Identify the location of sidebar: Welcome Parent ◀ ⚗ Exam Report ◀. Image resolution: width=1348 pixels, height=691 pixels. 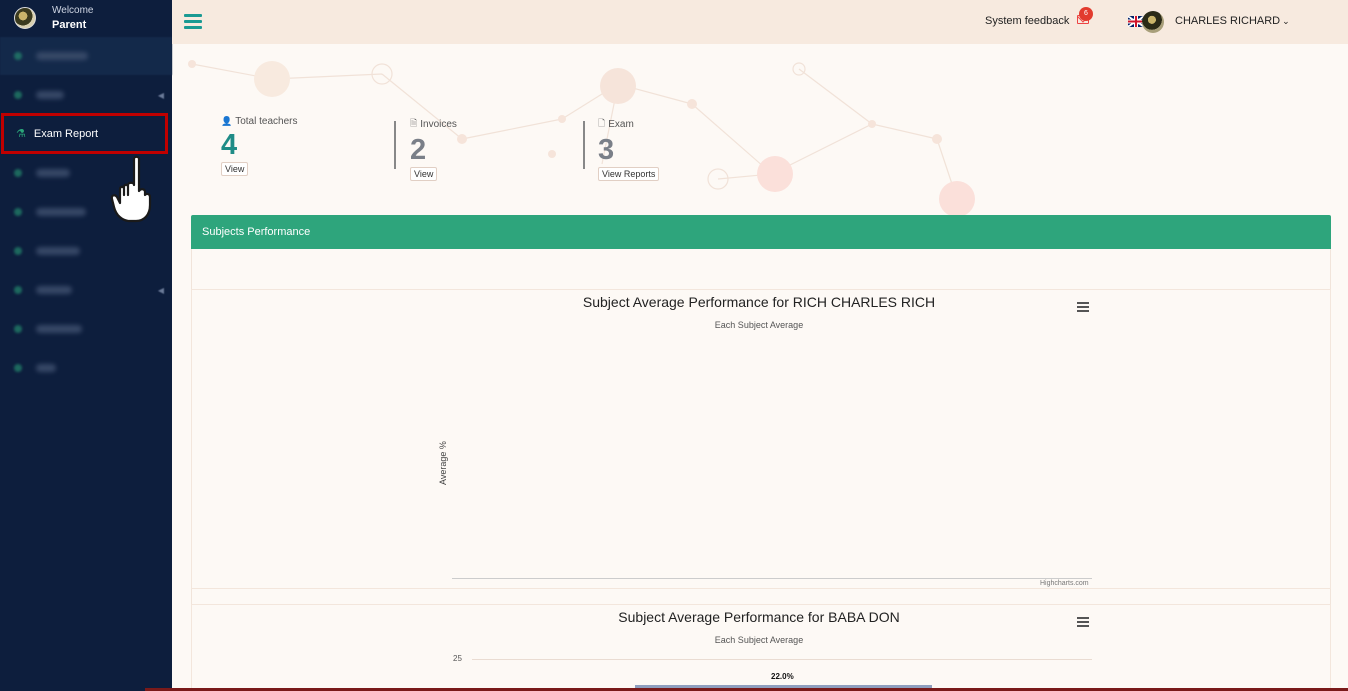
(86, 345).